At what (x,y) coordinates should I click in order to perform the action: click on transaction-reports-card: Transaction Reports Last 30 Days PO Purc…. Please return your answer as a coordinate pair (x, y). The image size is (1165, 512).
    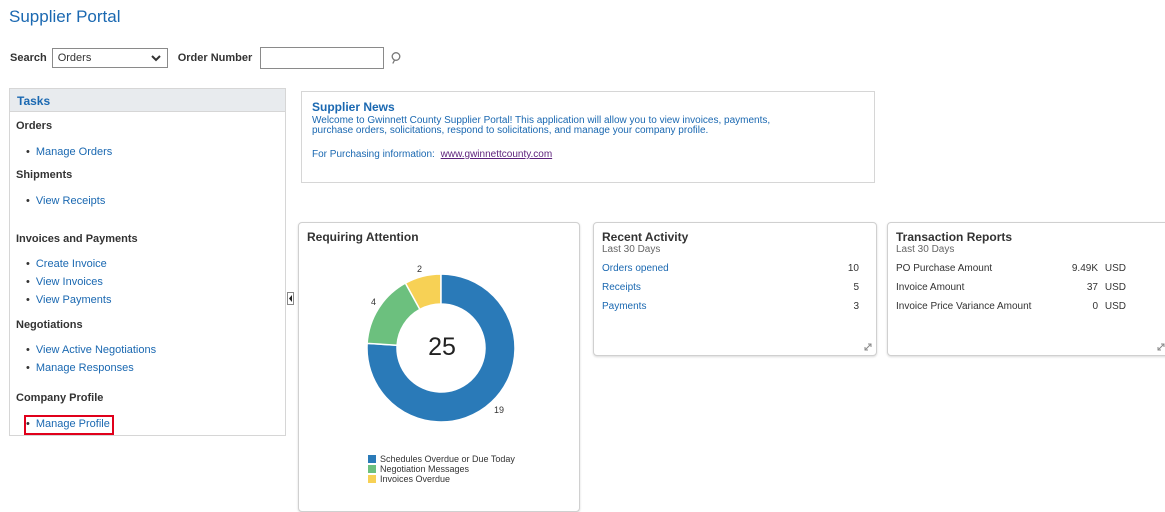
    Looking at the image, I should click on (1026, 289).